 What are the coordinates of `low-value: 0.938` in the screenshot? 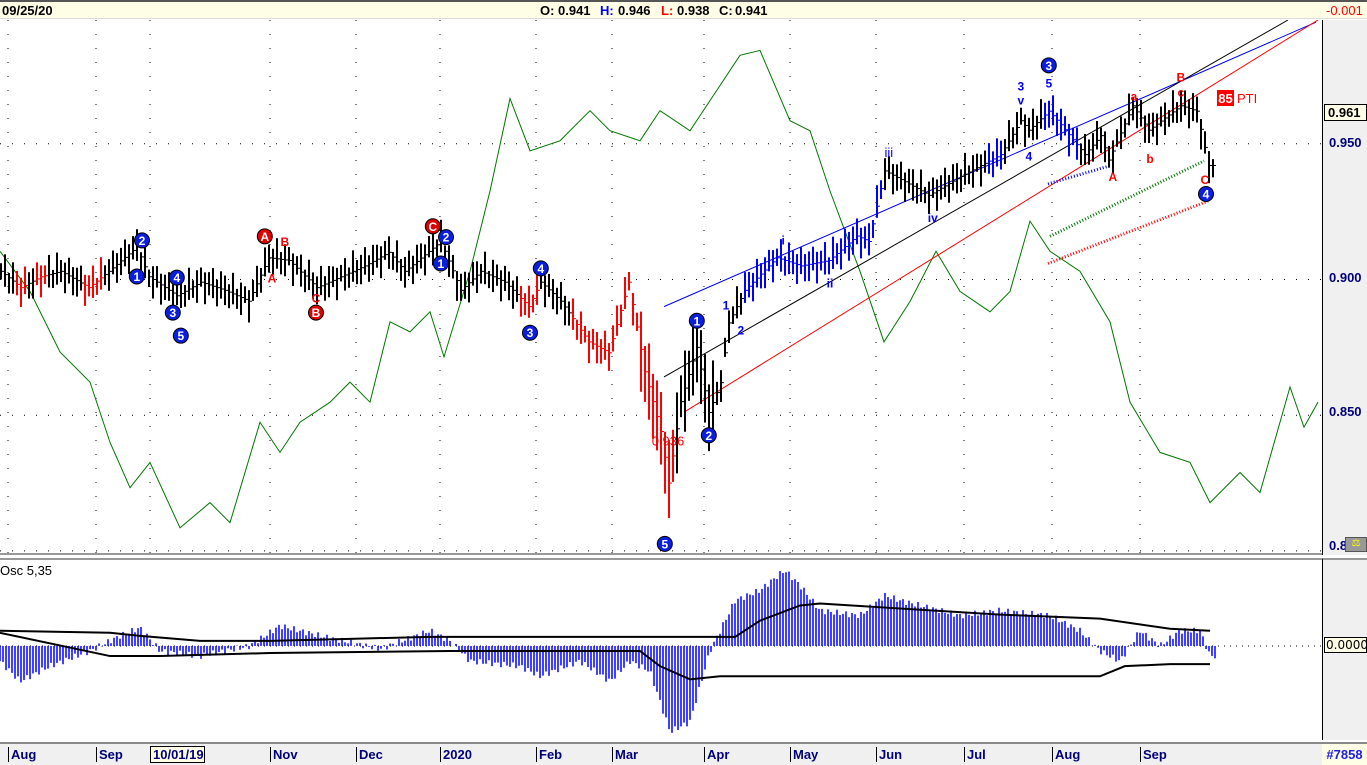 It's located at (693, 10).